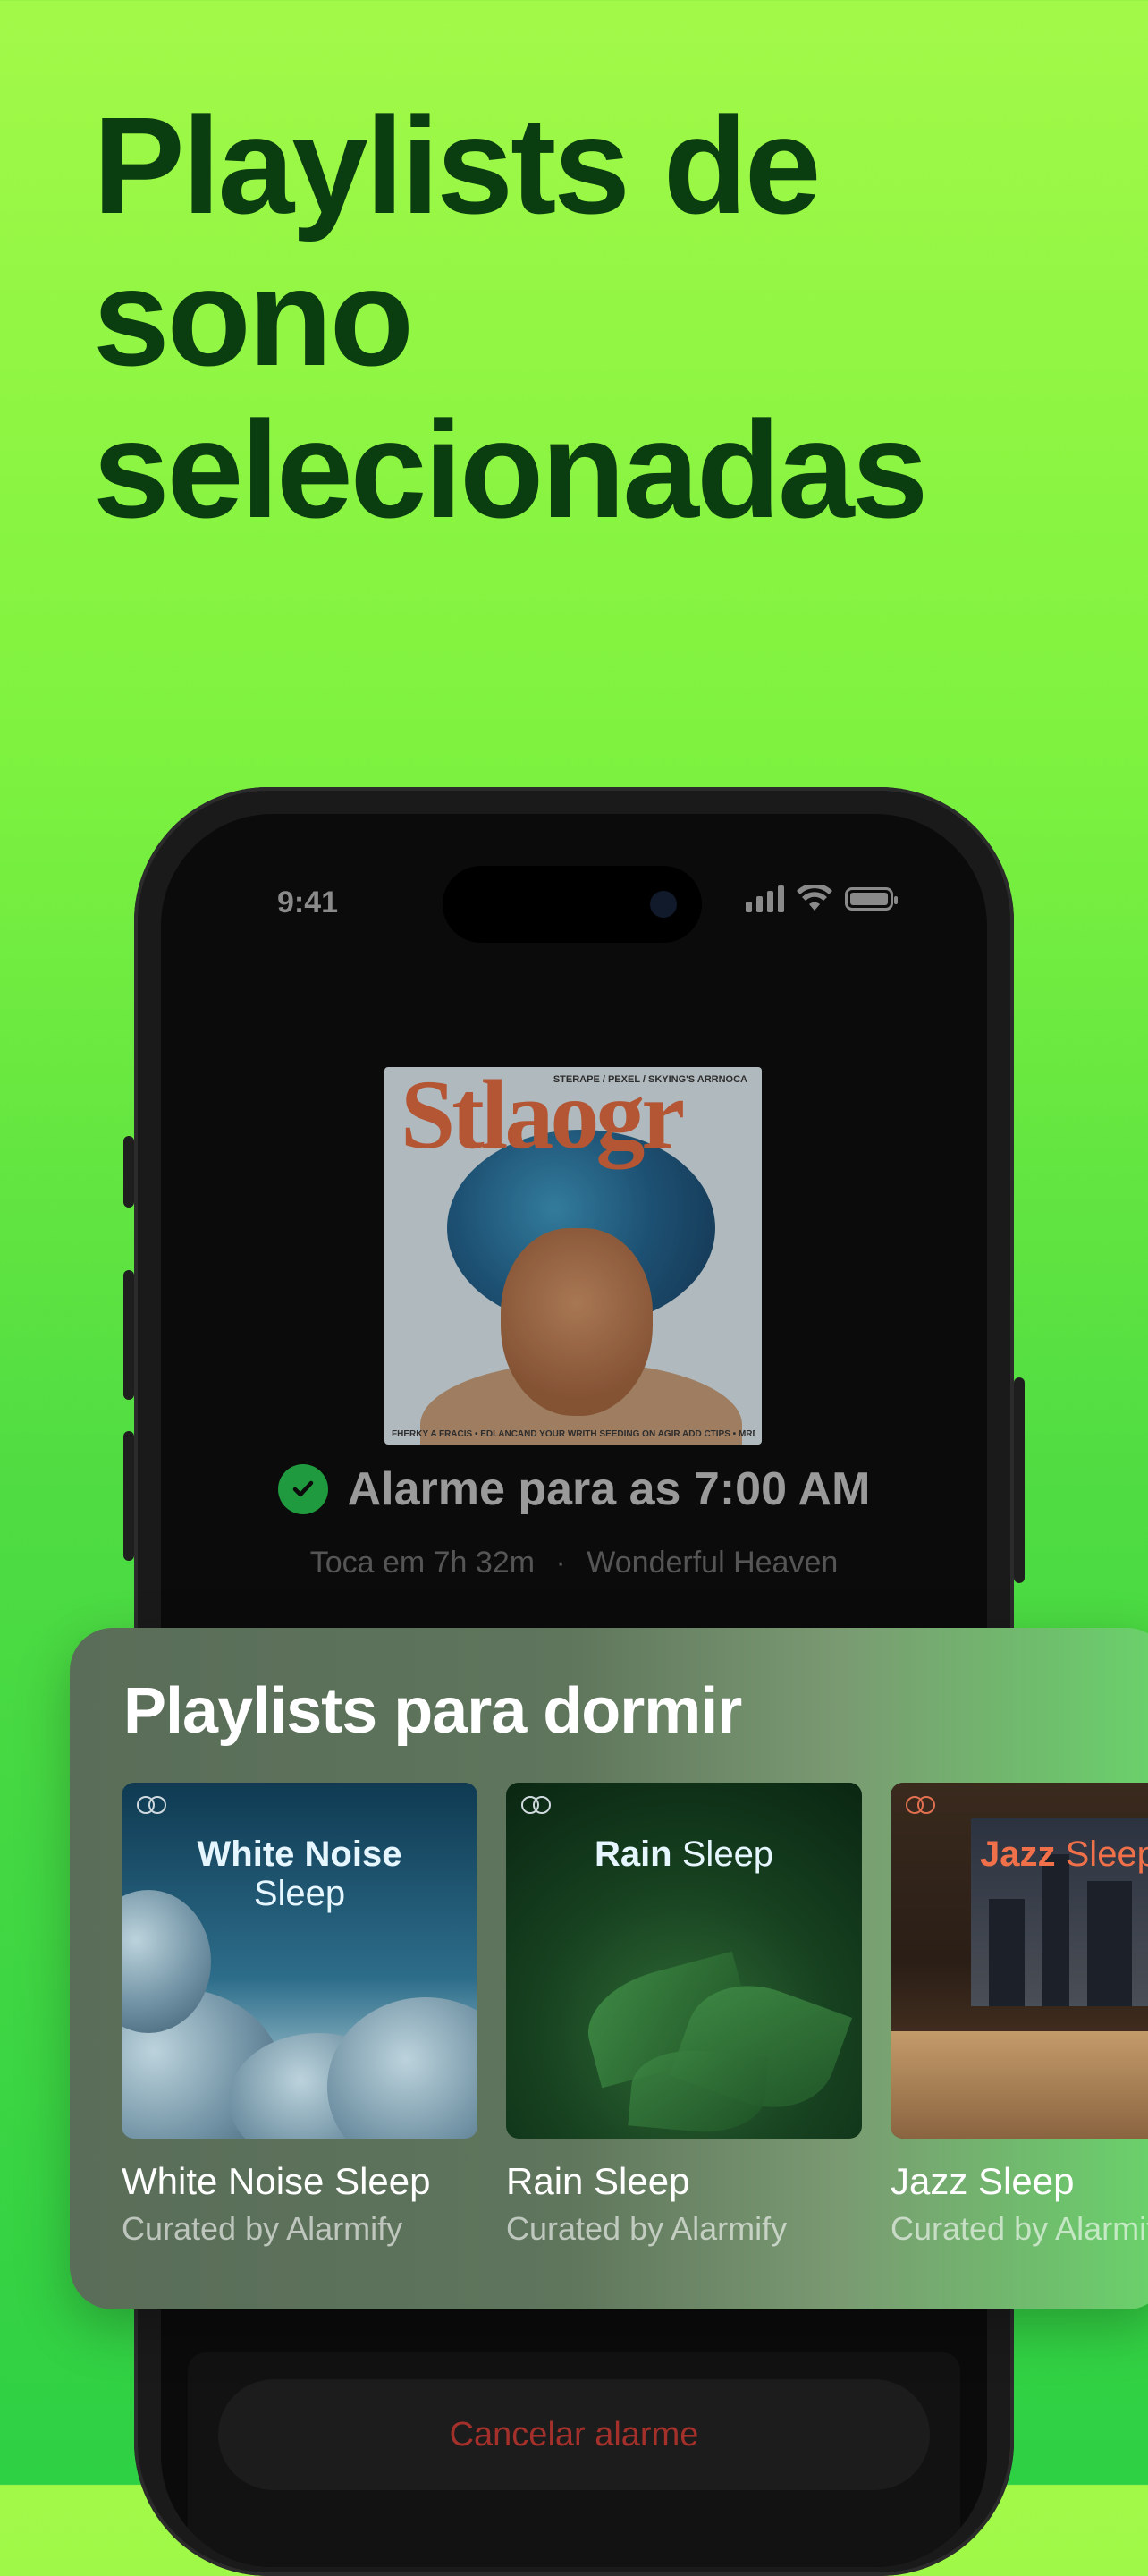 This screenshot has height=2576, width=1148. Describe the element at coordinates (253, 317) in the screenshot. I see `headline-line-2: sono` at that location.